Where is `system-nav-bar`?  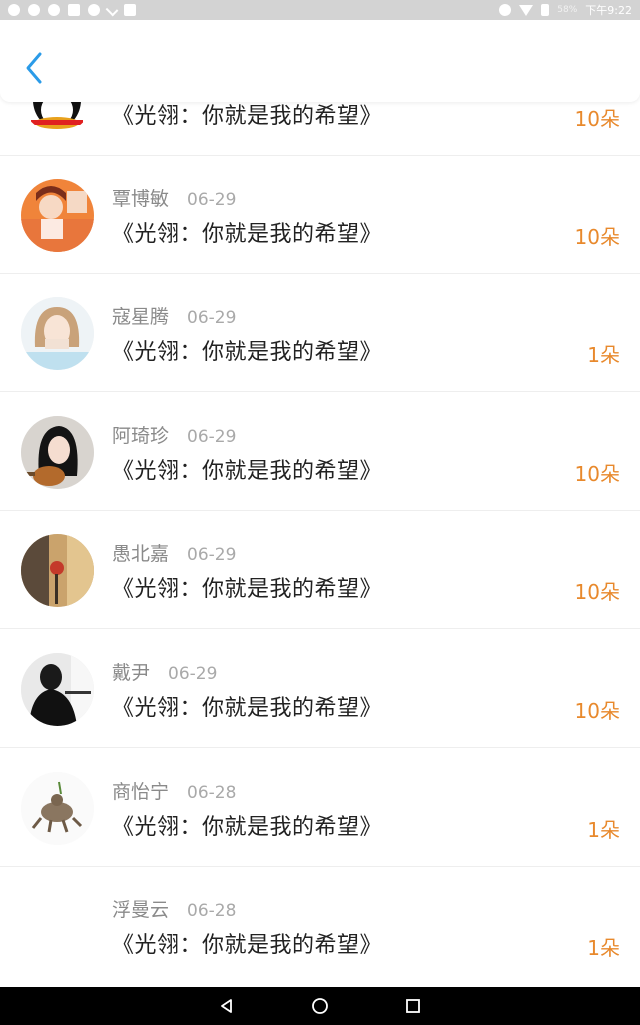 system-nav-bar is located at coordinates (320, 1006).